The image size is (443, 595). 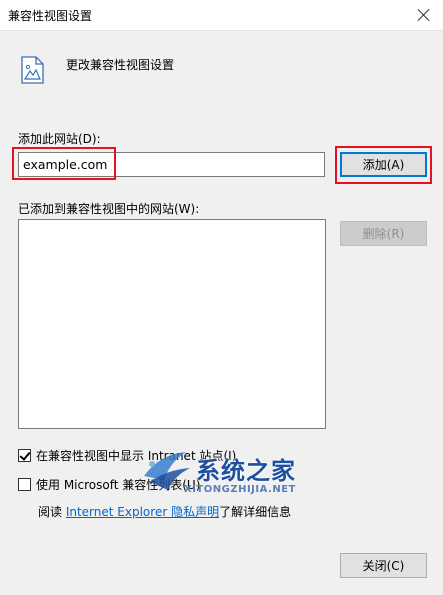 I want to click on site-list-label: 已添加到兼容性视图中的网站(W):, so click(x=109, y=209).